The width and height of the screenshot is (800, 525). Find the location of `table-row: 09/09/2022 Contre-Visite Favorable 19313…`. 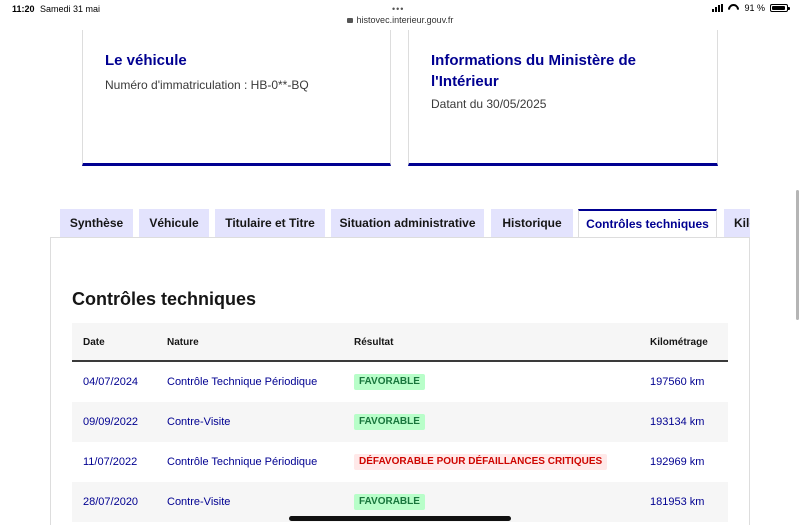

table-row: 09/09/2022 Contre-Visite Favorable 19313… is located at coordinates (400, 422).